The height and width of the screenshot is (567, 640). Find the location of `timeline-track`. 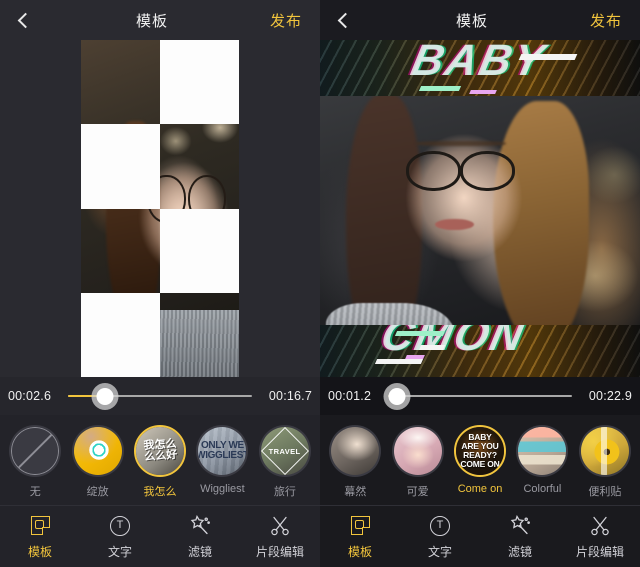

timeline-track is located at coordinates (480, 396).